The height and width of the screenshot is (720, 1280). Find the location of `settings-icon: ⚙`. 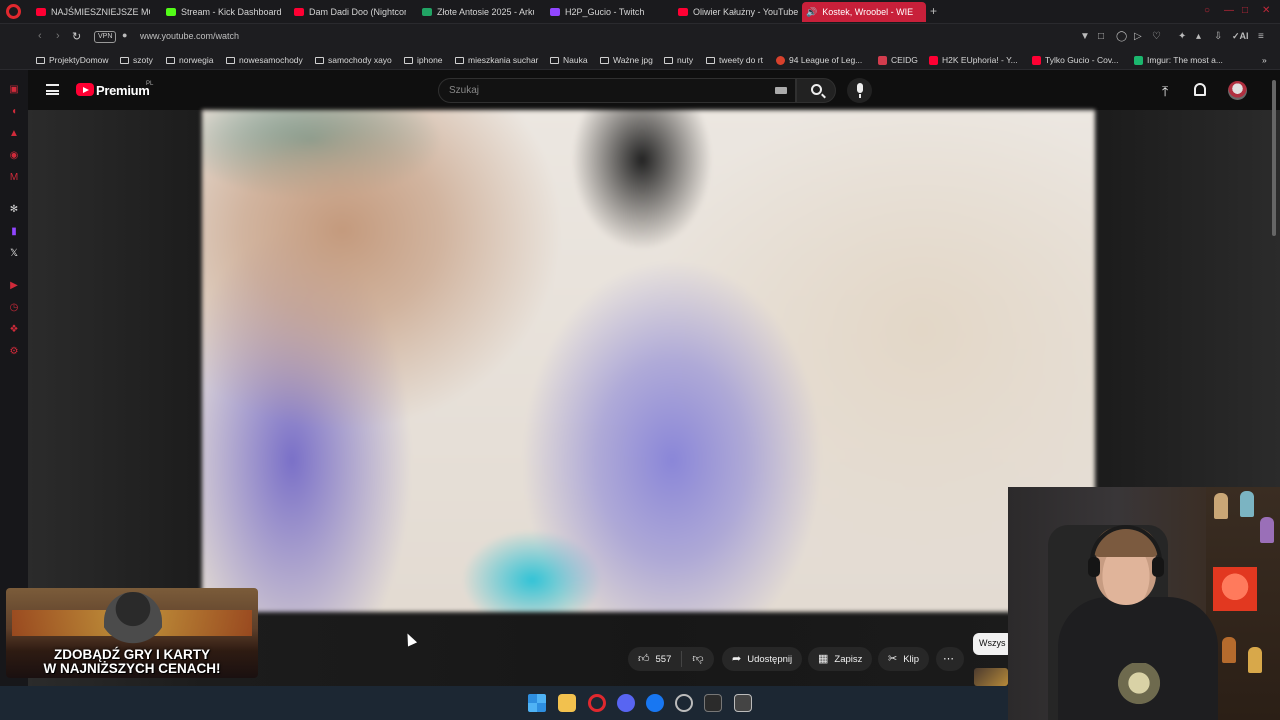

settings-icon: ⚙ is located at coordinates (14, 352).